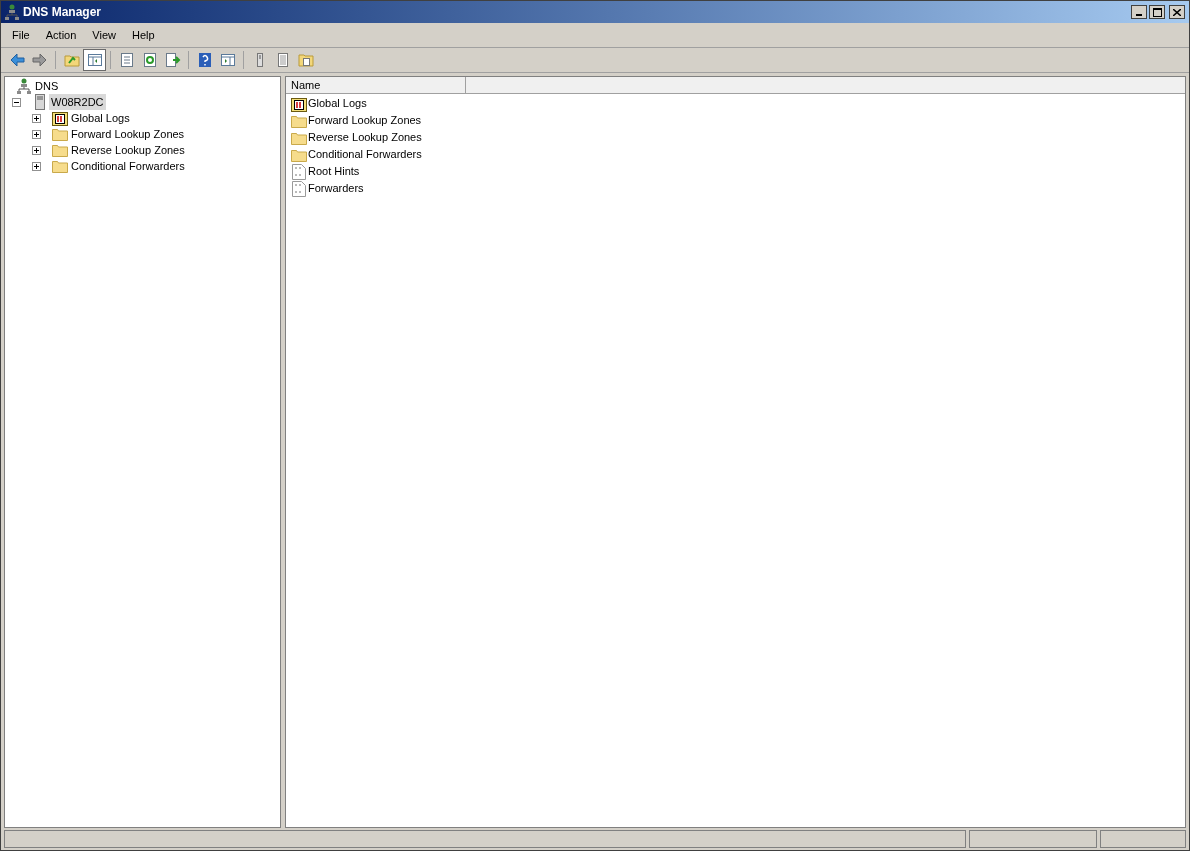 The width and height of the screenshot is (1190, 851). What do you see at coordinates (336, 188) in the screenshot?
I see `list-item: Forwarders` at bounding box center [336, 188].